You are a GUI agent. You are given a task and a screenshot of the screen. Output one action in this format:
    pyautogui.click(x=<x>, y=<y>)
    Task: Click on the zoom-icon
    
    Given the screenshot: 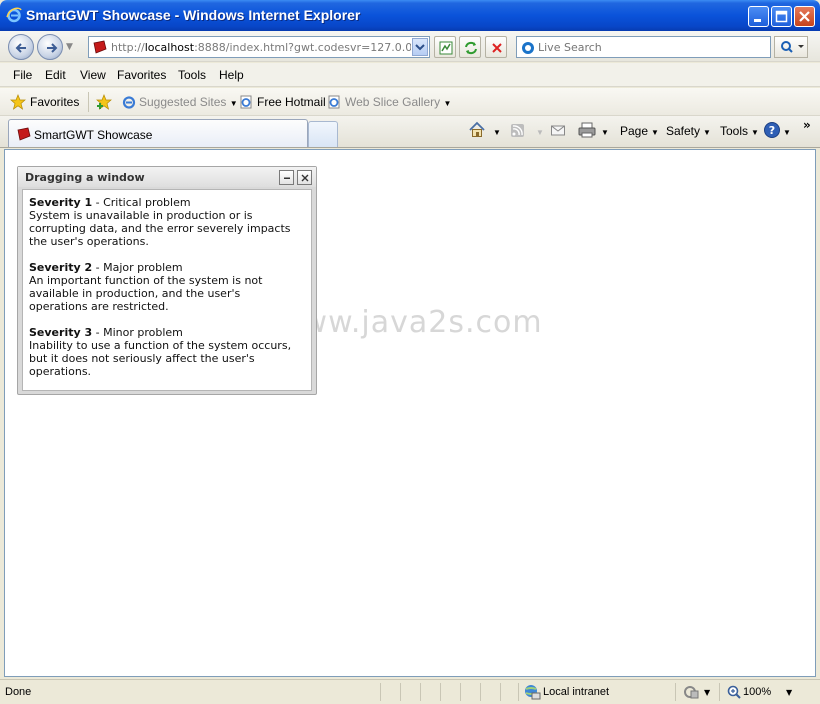 What is the action you would take?
    pyautogui.click(x=734, y=692)
    